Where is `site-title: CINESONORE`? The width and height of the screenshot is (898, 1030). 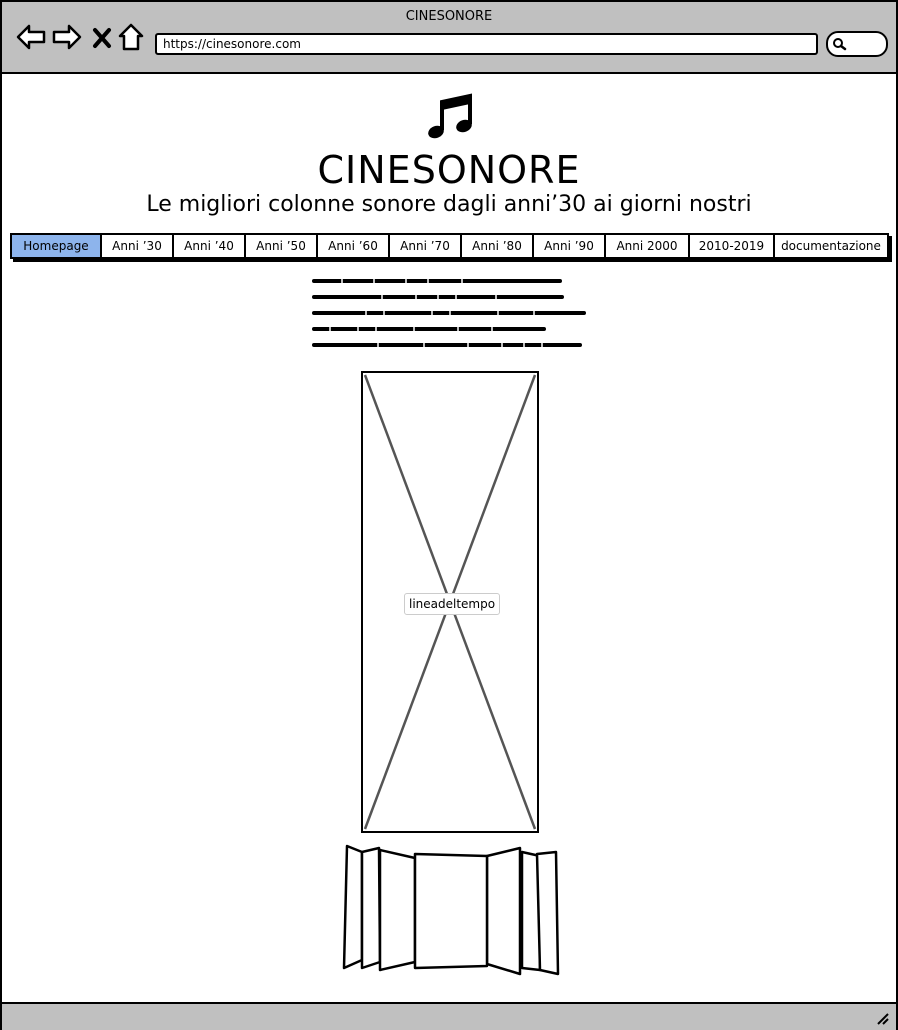 site-title: CINESONORE is located at coordinates (449, 170).